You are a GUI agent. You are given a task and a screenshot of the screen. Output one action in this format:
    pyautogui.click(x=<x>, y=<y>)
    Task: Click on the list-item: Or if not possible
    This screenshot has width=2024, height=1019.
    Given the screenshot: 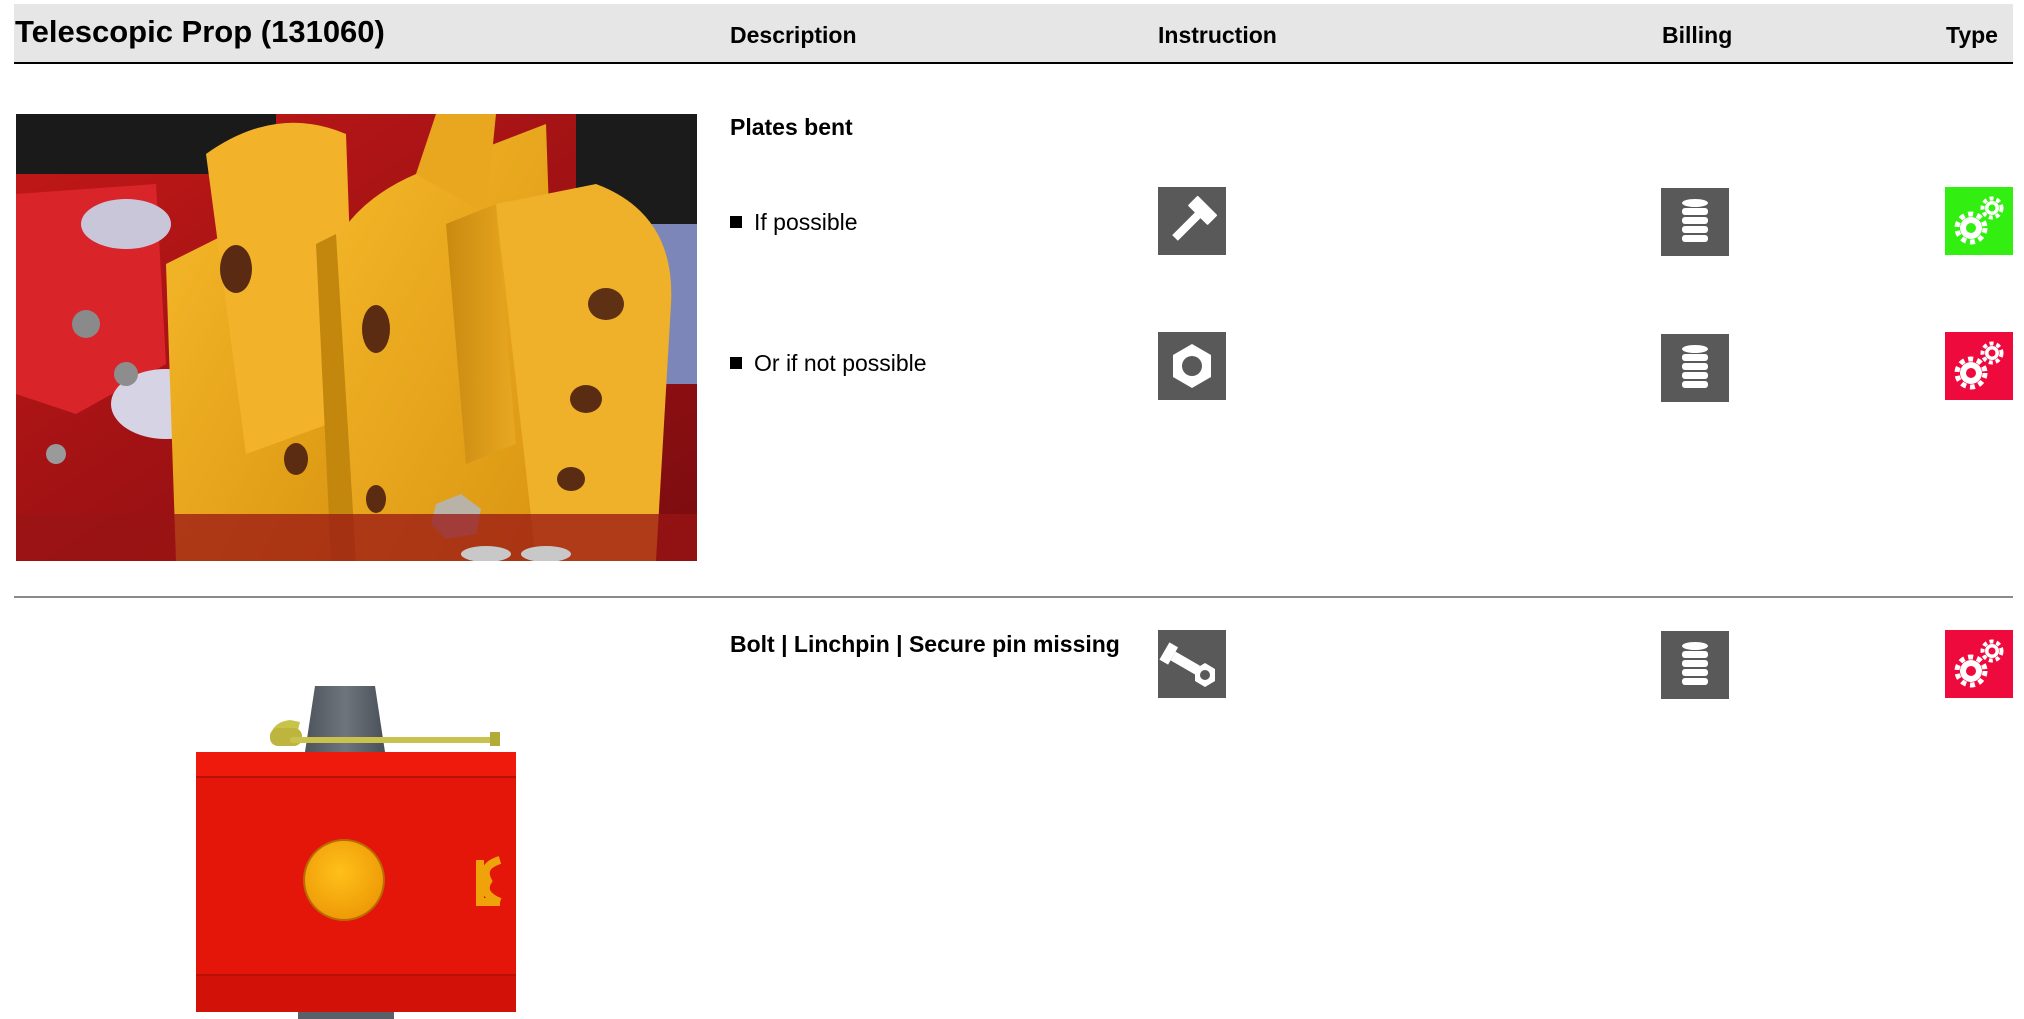 What is the action you would take?
    pyautogui.click(x=828, y=363)
    